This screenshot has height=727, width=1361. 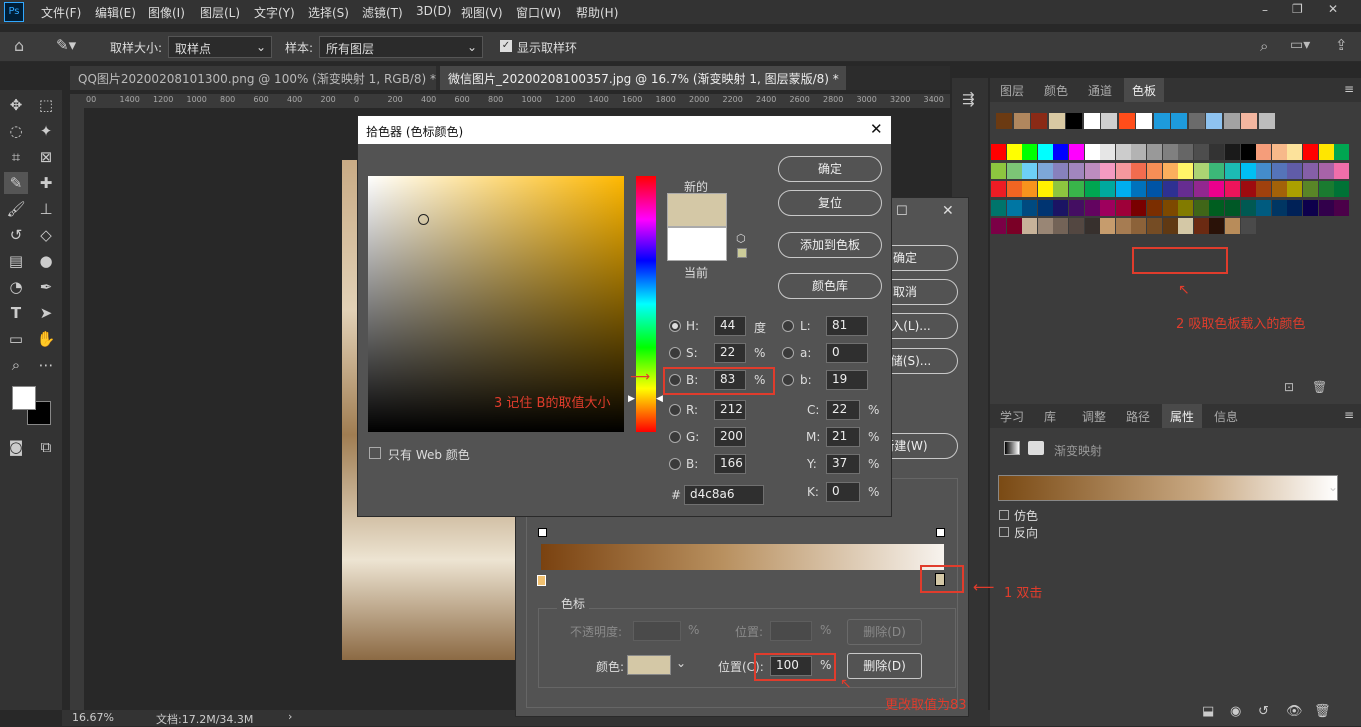 I want to click on picker-reset-button: 复位, so click(x=830, y=203).